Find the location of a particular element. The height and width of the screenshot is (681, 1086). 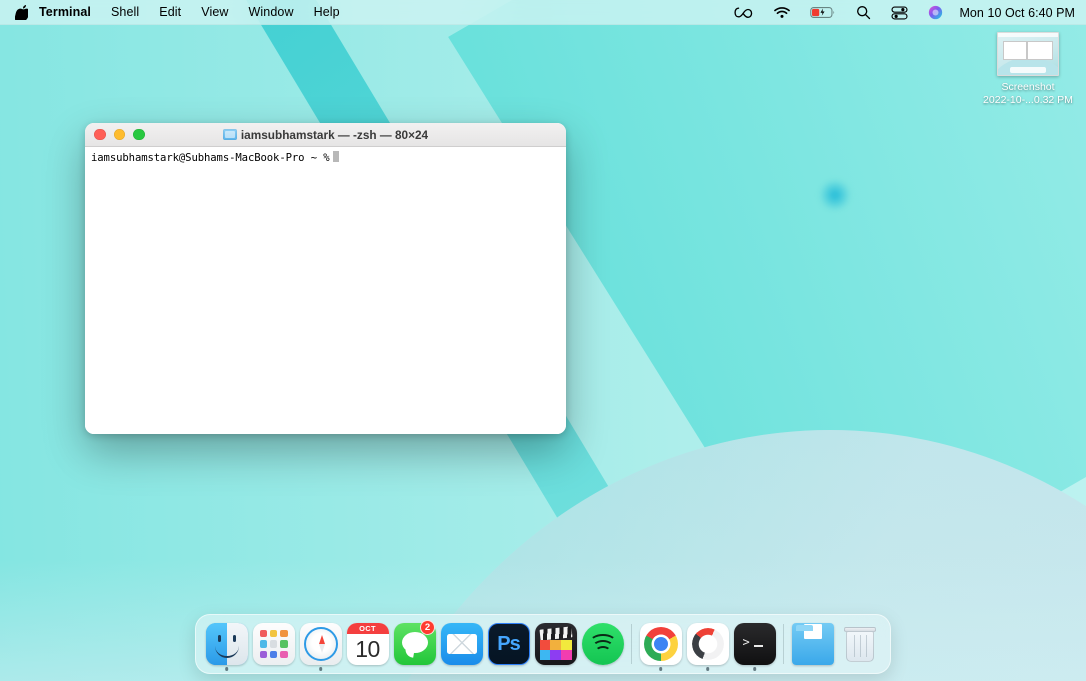

menu-item-shell: Shell is located at coordinates (125, 12).